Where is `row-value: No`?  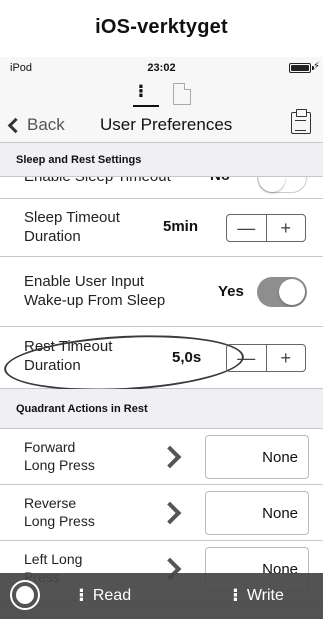 row-value: No is located at coordinates (220, 180).